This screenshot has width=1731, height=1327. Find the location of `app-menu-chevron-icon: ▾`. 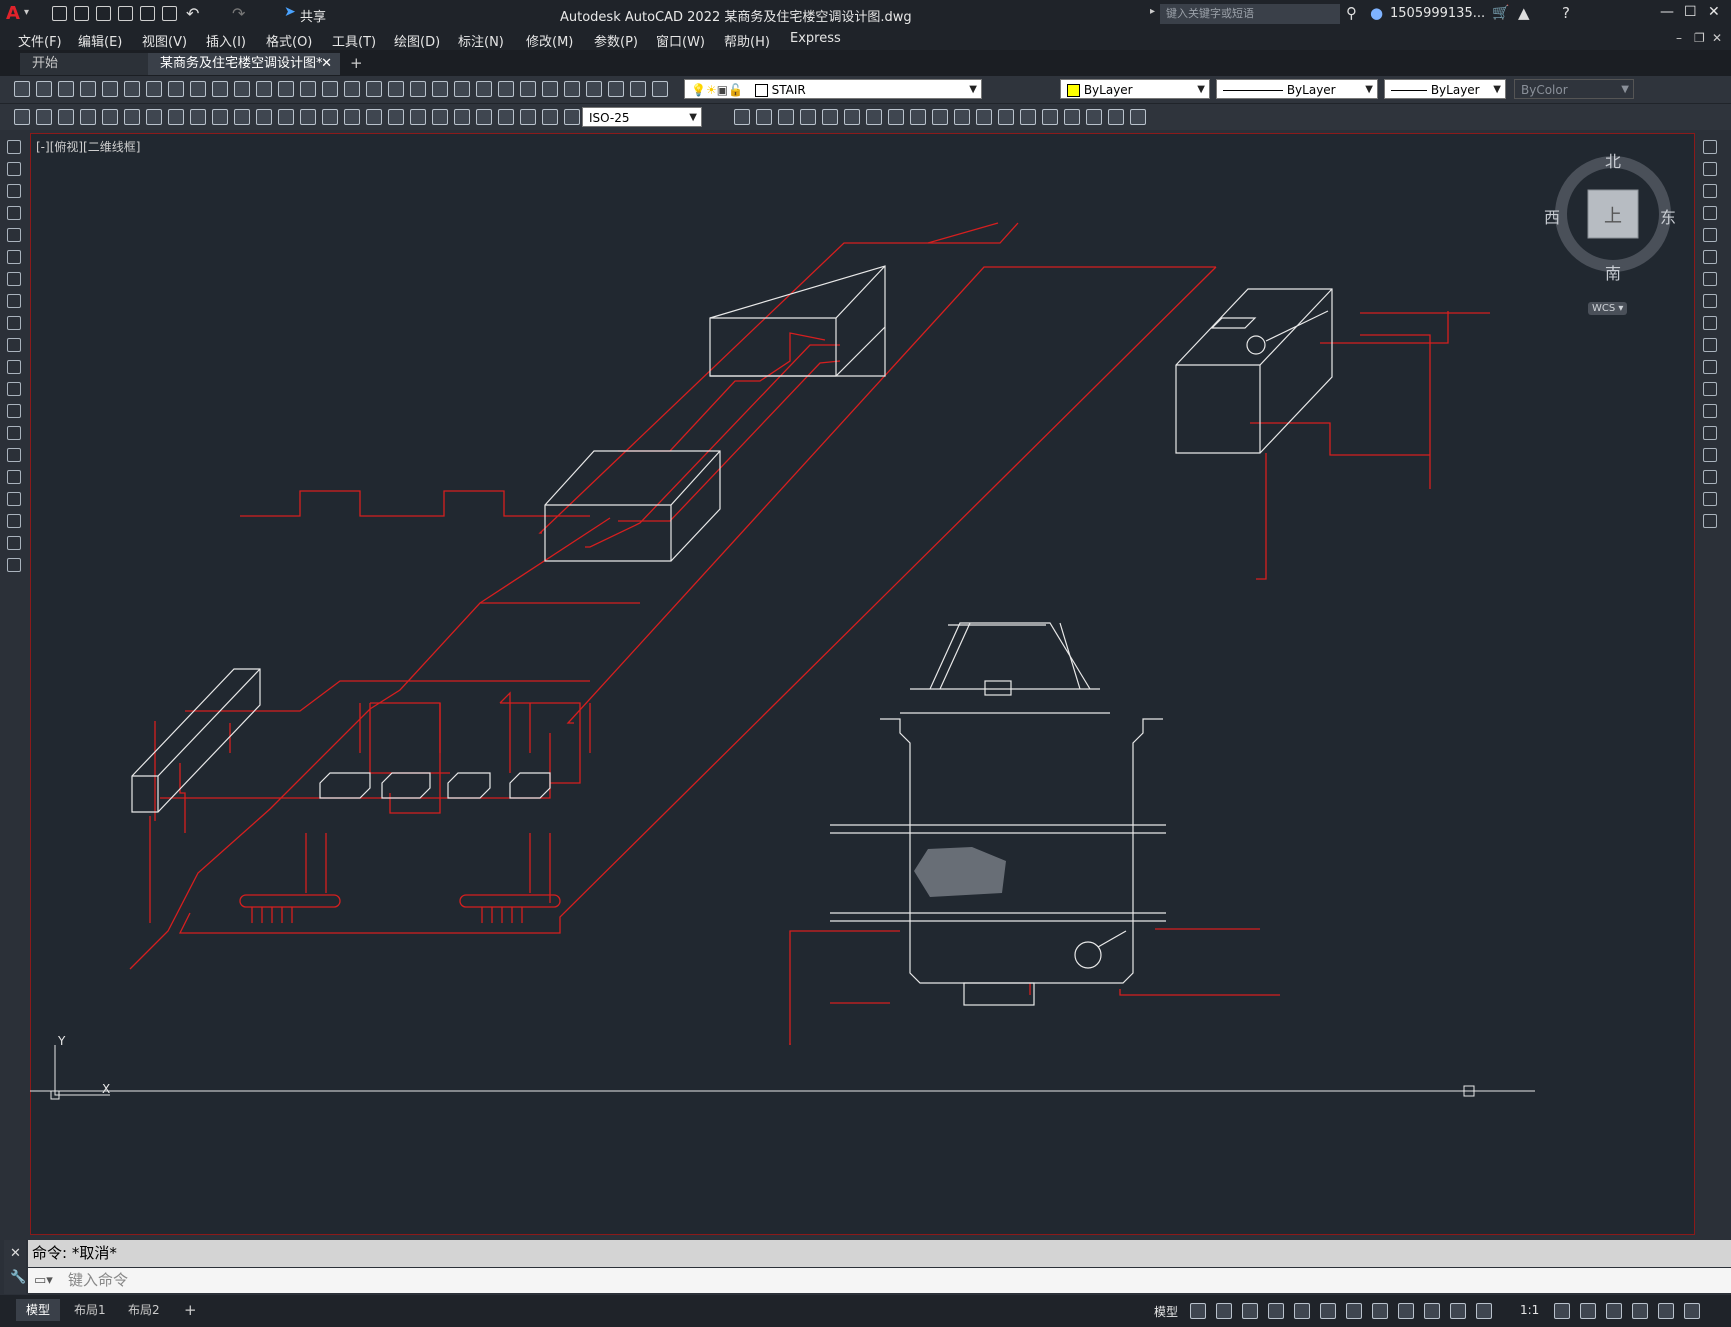

app-menu-chevron-icon: ▾ is located at coordinates (26, 12).